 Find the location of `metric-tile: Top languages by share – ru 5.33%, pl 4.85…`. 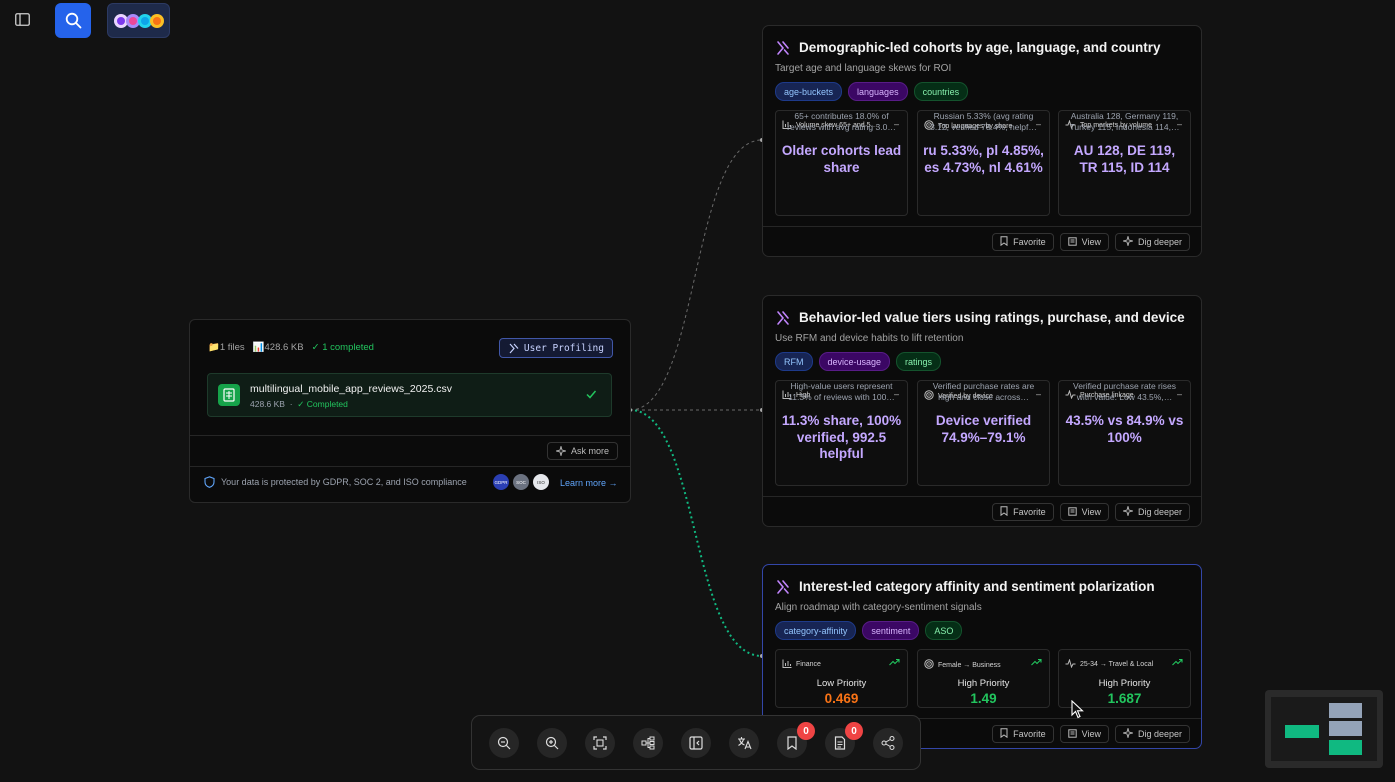

metric-tile: Top languages by share – ru 5.33%, pl 4.85… is located at coordinates (983, 163).